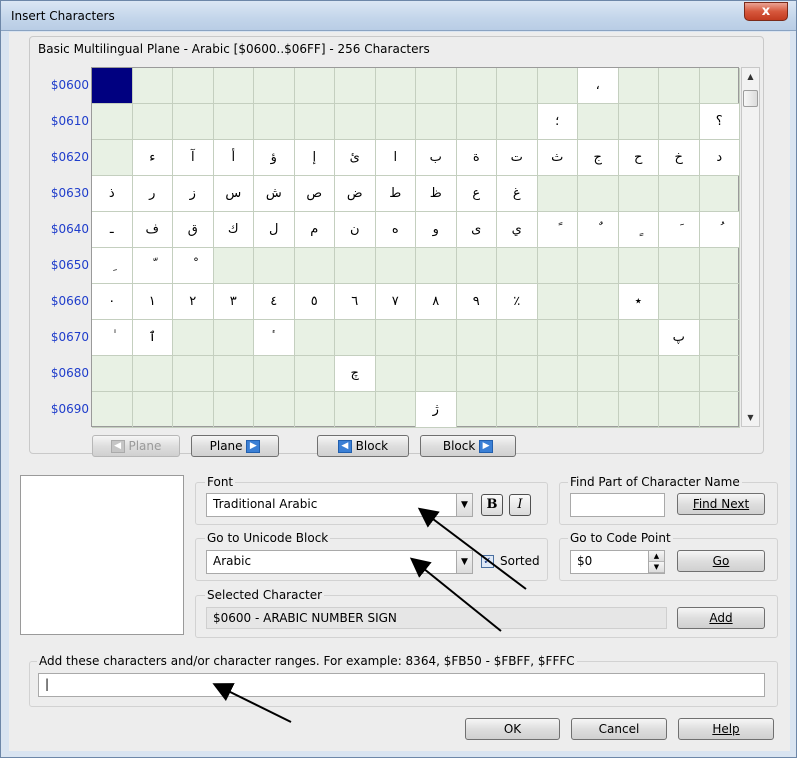 The width and height of the screenshot is (797, 759). What do you see at coordinates (468, 446) in the screenshot?
I see `block-next-button: Block ▶` at bounding box center [468, 446].